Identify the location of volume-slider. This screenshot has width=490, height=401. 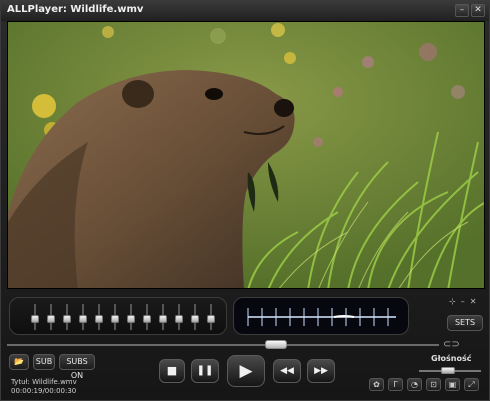
(450, 370).